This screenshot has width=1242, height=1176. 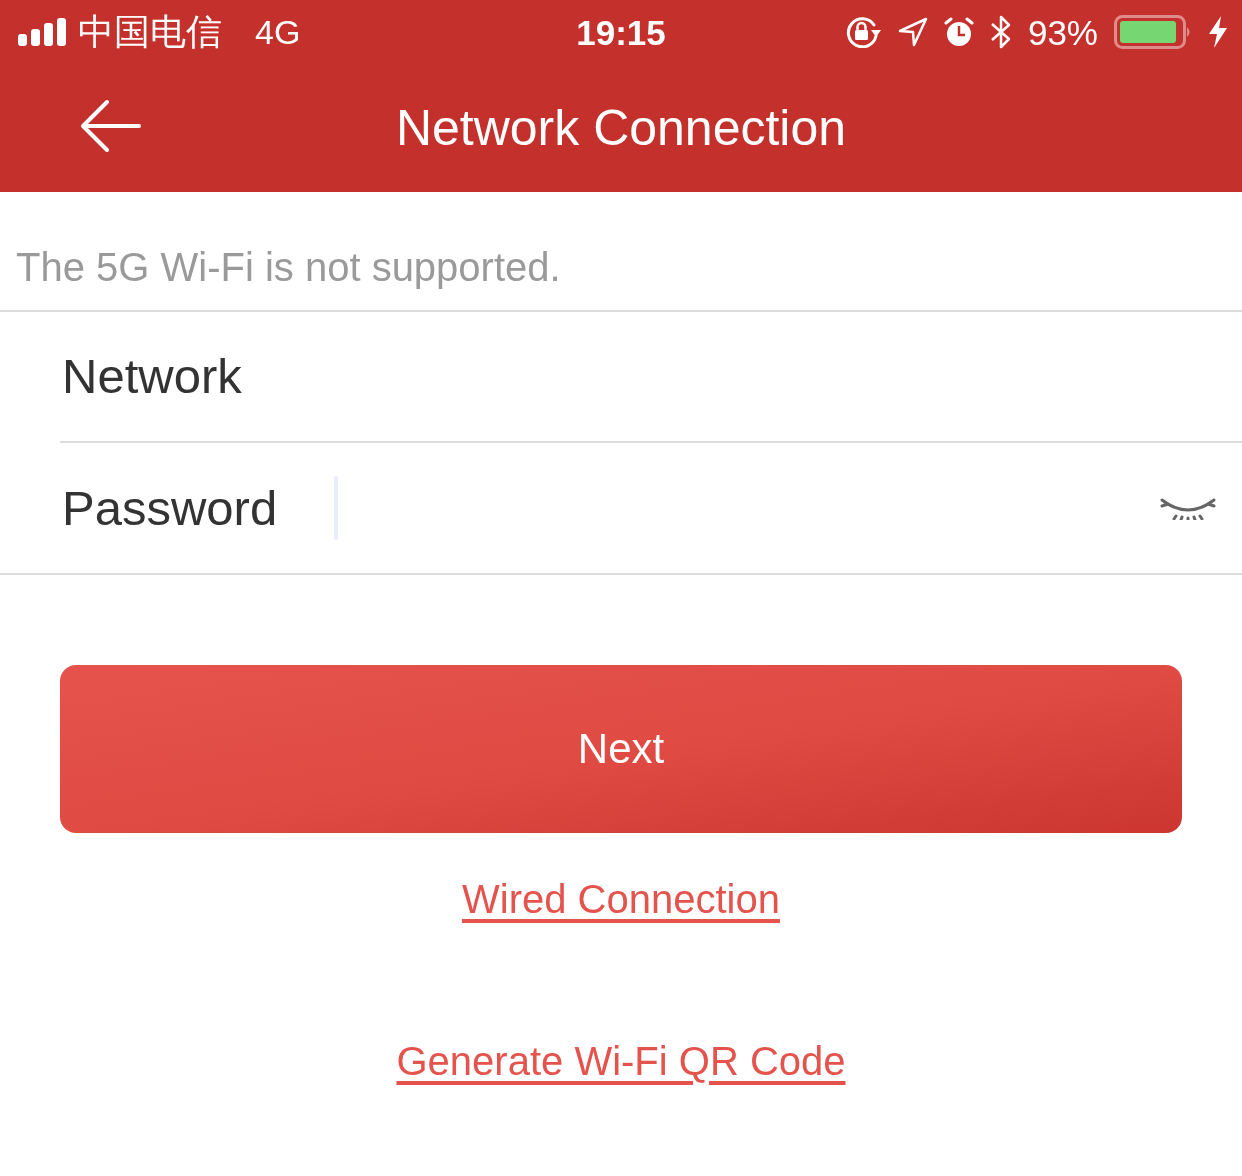 What do you see at coordinates (621, 128) in the screenshot?
I see `screen-title: Network Connection` at bounding box center [621, 128].